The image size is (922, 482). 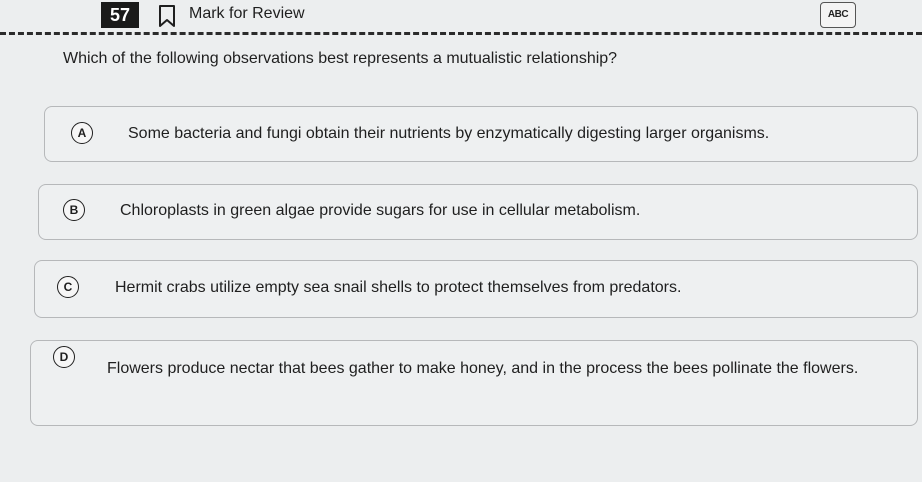 What do you see at coordinates (64, 357) in the screenshot?
I see `choice-letter-d: D` at bounding box center [64, 357].